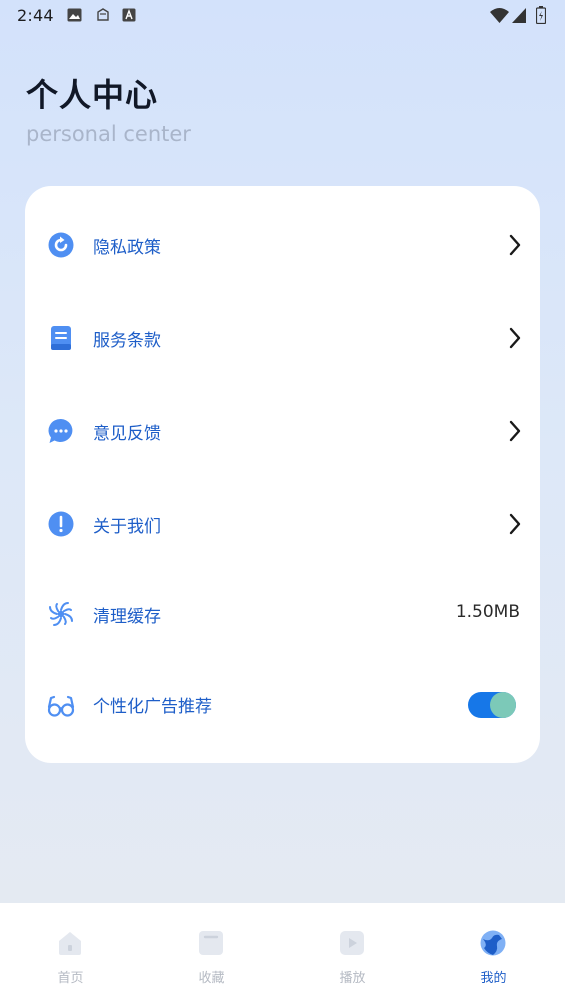 This screenshot has width=565, height=1004. I want to click on profile-icon, so click(493, 943).